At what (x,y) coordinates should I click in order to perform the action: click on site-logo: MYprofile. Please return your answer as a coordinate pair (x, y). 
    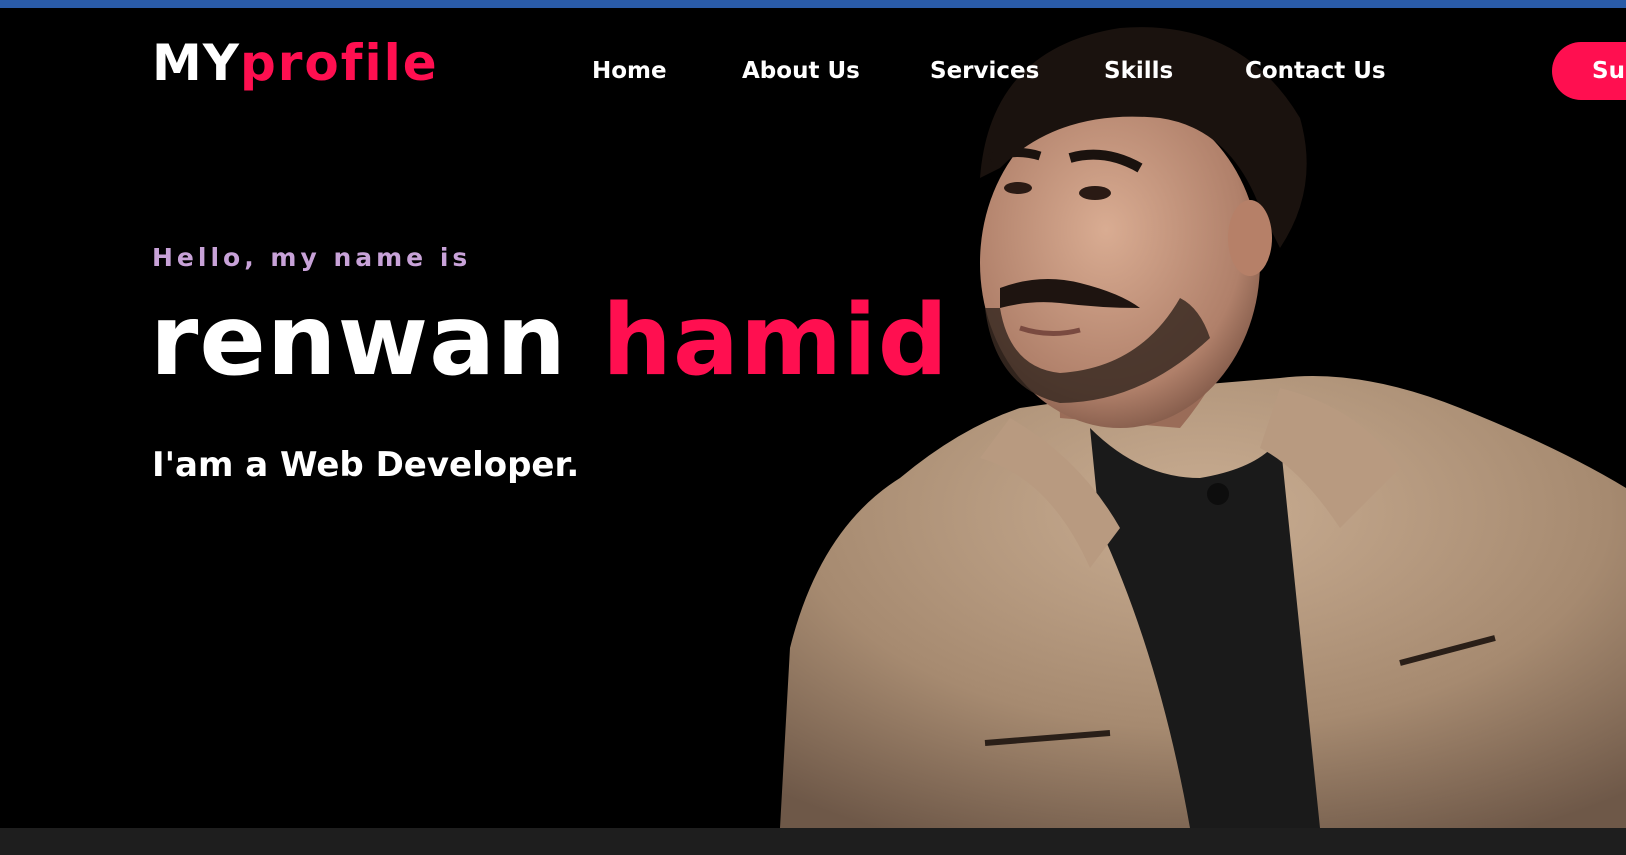
    Looking at the image, I should click on (295, 63).